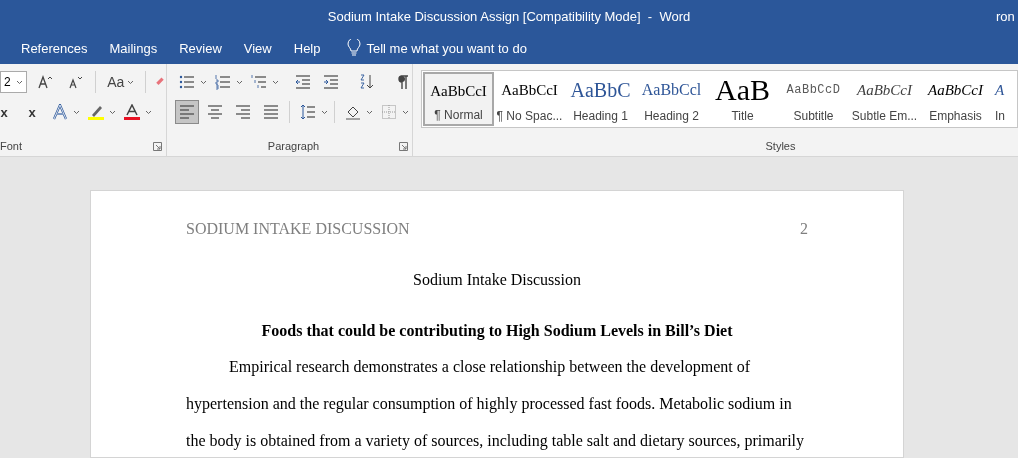 This screenshot has height=458, width=1018. What do you see at coordinates (1005, 16) in the screenshot?
I see `user-name: ron` at bounding box center [1005, 16].